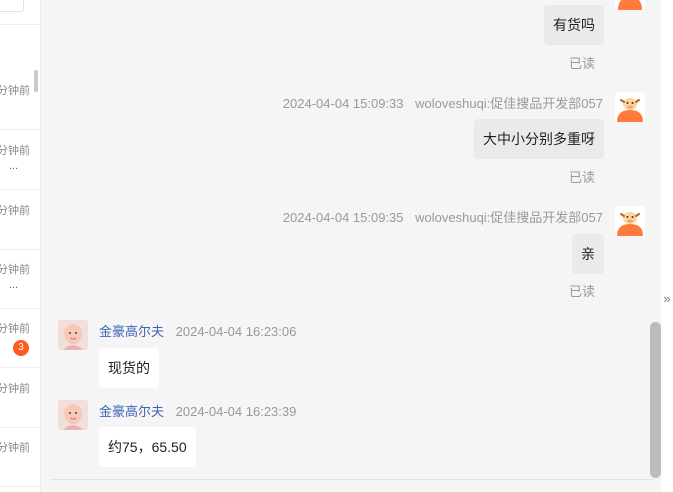 The height and width of the screenshot is (492, 673). Describe the element at coordinates (147, 447) in the screenshot. I see `message-bubble: 约75，65.50` at that location.